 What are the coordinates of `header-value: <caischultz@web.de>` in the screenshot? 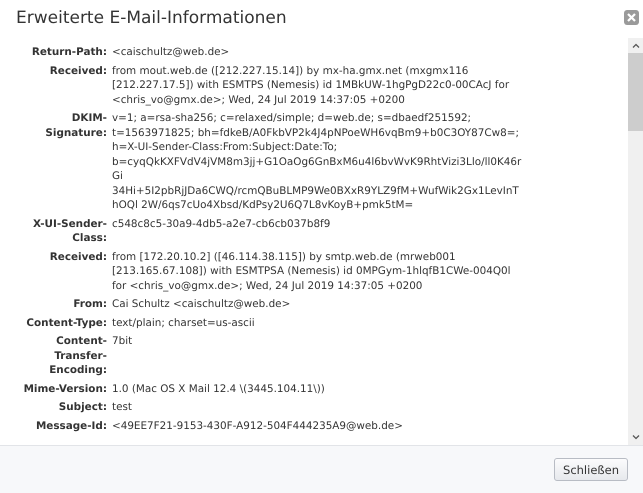 It's located at (171, 52).